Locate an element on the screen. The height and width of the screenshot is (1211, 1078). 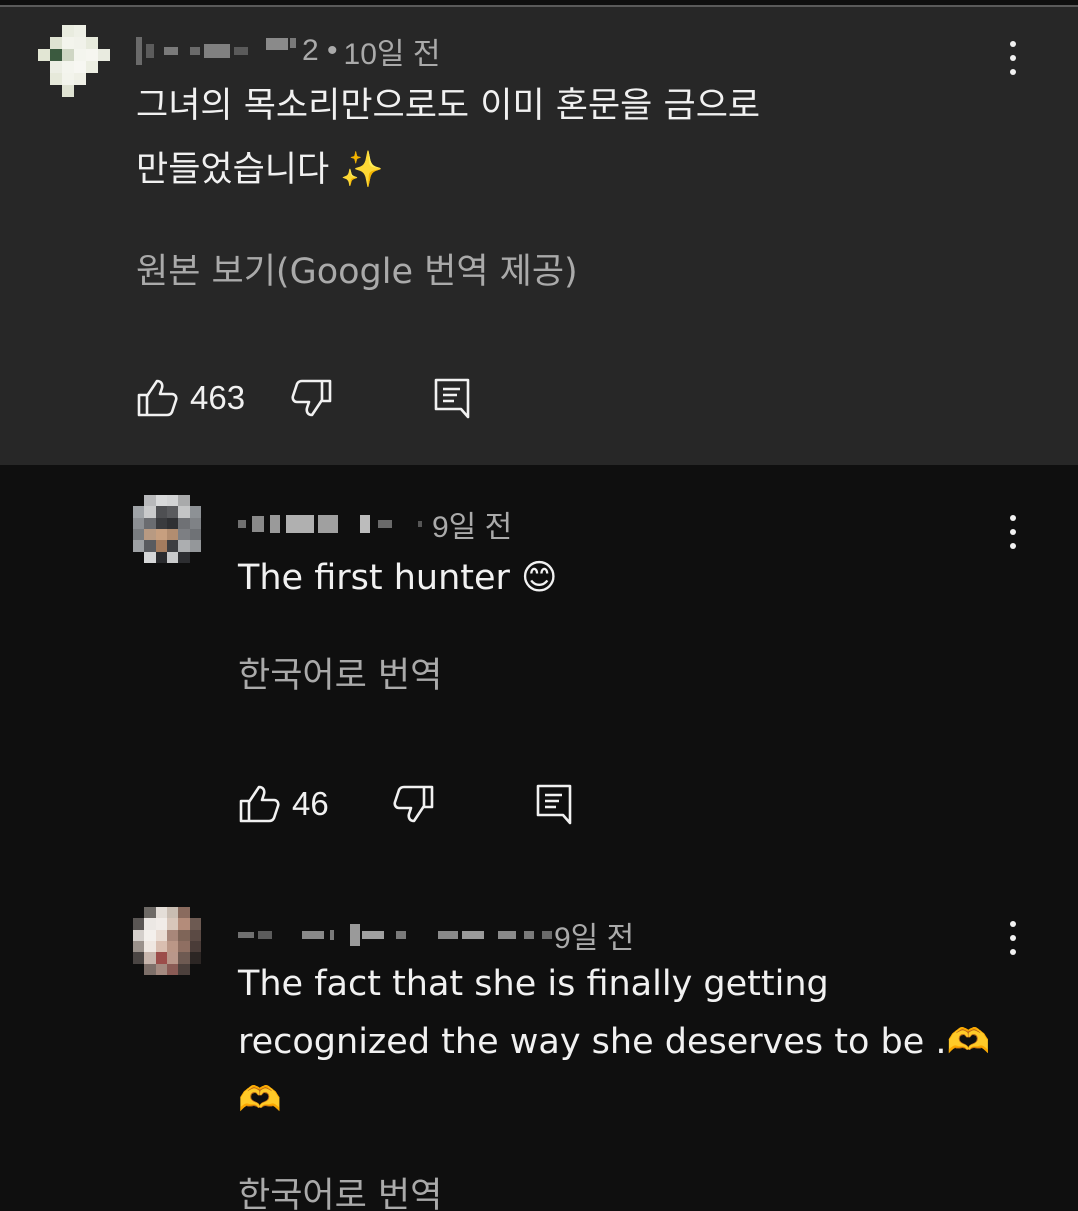
comment-actions: 46 is located at coordinates (405, 804).